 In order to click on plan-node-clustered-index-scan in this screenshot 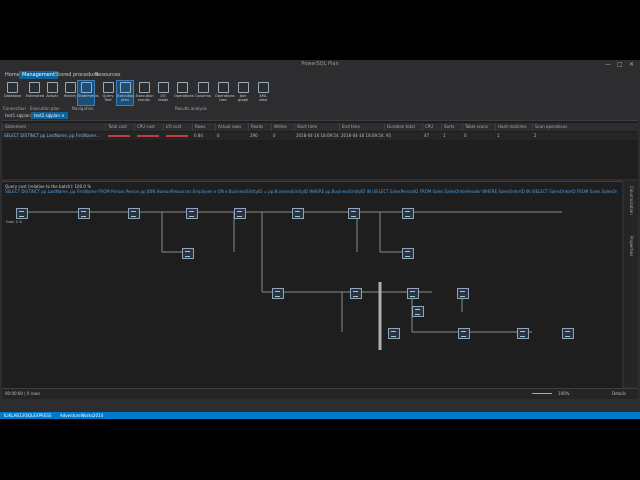, I will do `click(188, 253)`.